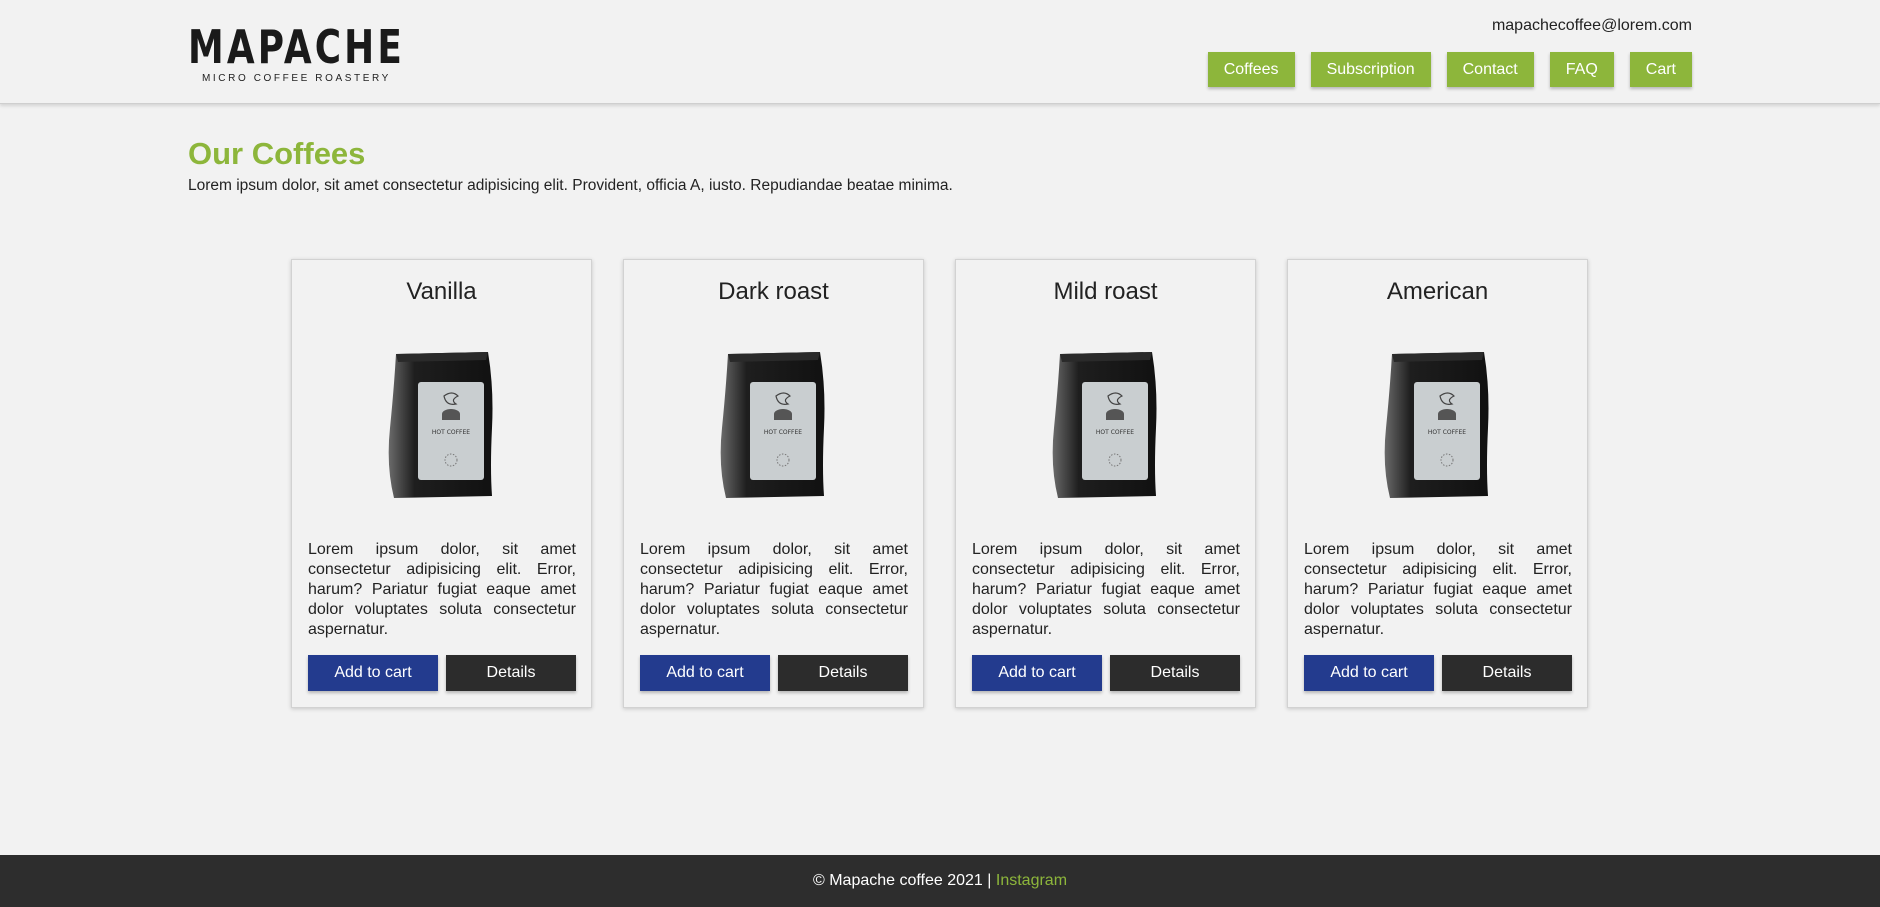 The height and width of the screenshot is (907, 1880). I want to click on product-name: Mild roast, so click(1105, 291).